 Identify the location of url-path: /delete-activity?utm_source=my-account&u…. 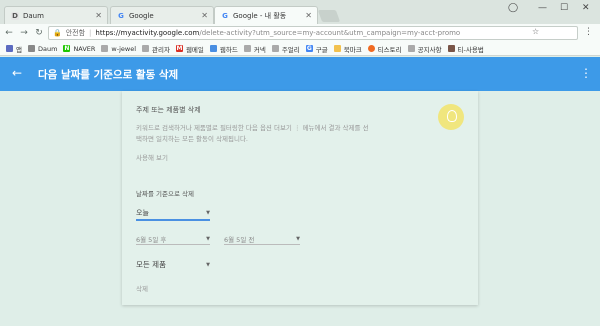
(330, 33).